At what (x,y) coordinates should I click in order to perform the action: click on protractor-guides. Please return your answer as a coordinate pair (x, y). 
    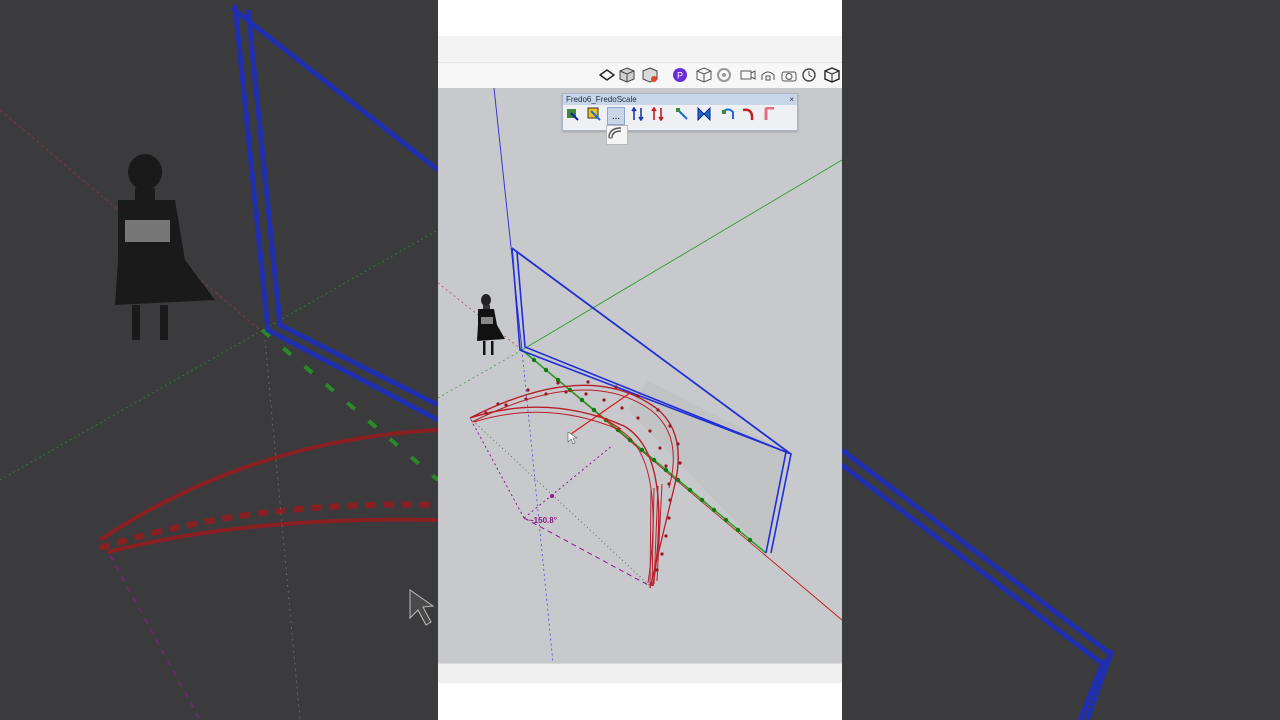
    Looking at the image, I should click on (560, 502).